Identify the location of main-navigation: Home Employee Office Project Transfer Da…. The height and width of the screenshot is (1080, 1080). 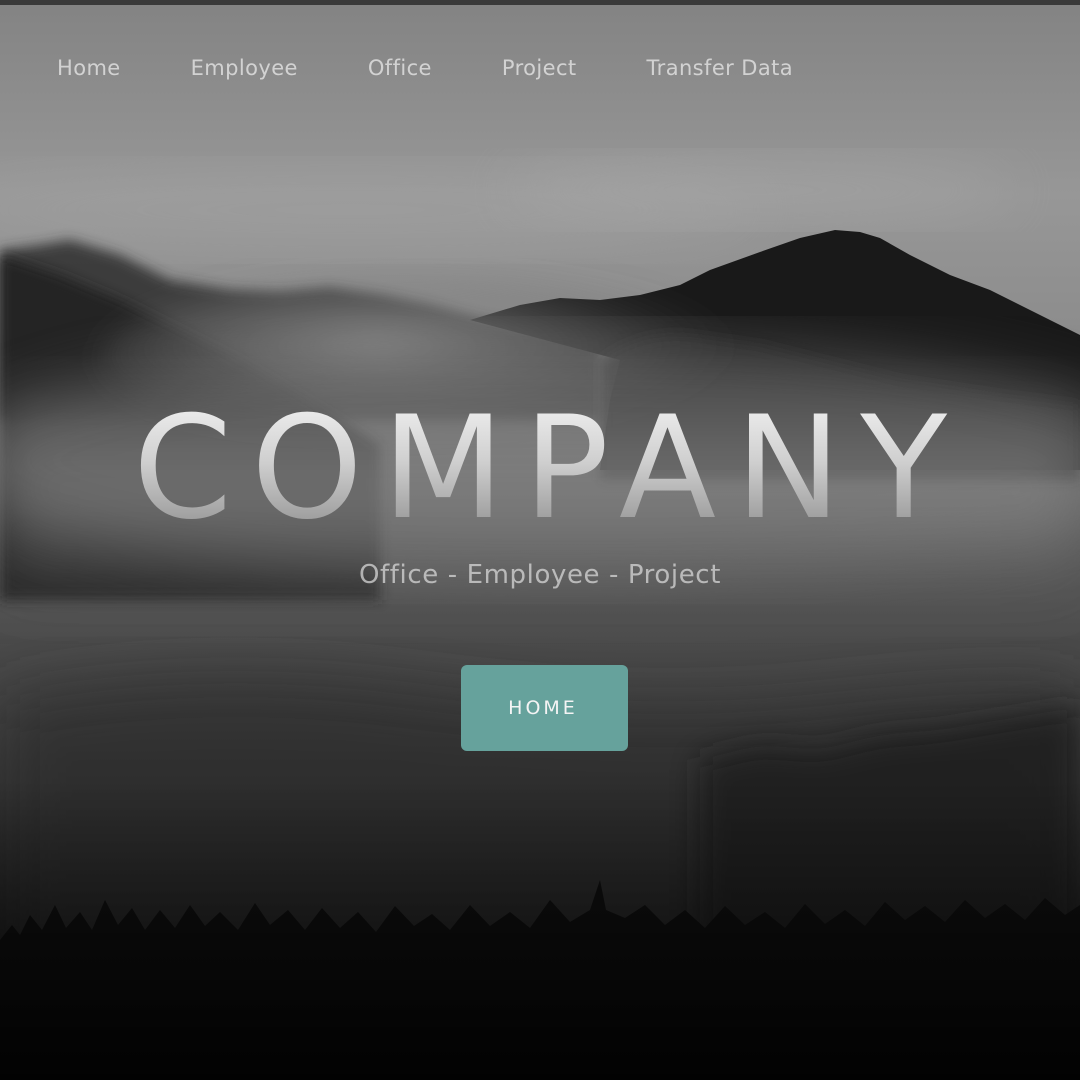
(425, 68).